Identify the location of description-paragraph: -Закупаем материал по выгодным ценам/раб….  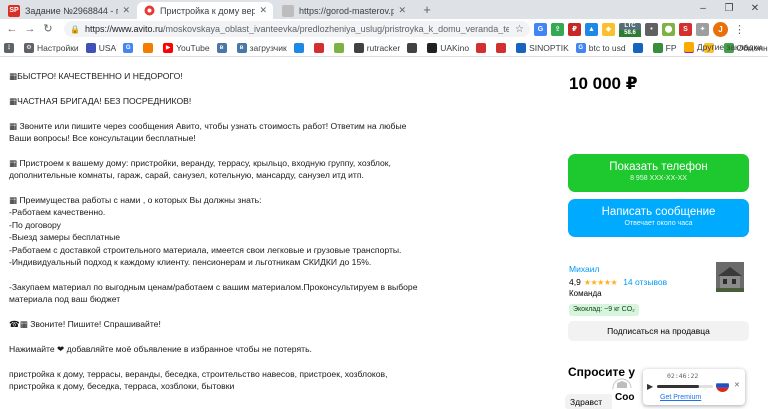
(213, 293).